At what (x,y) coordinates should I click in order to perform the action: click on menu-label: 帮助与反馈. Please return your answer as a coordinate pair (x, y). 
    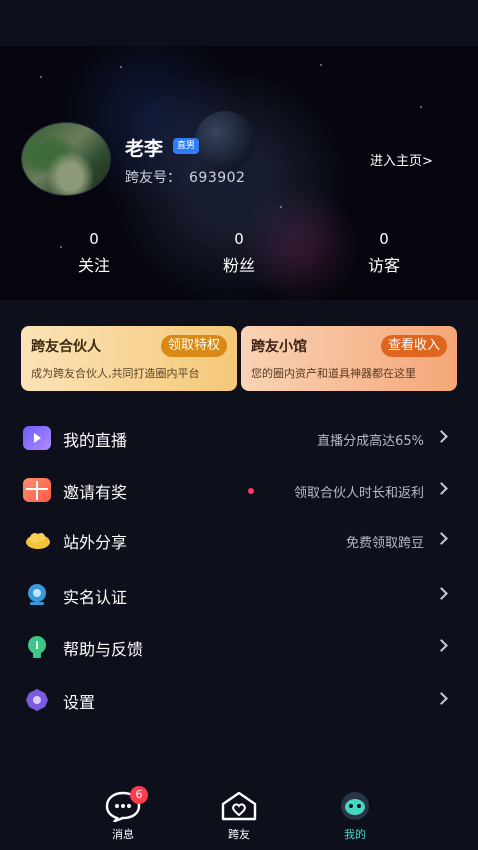
    Looking at the image, I should click on (103, 649).